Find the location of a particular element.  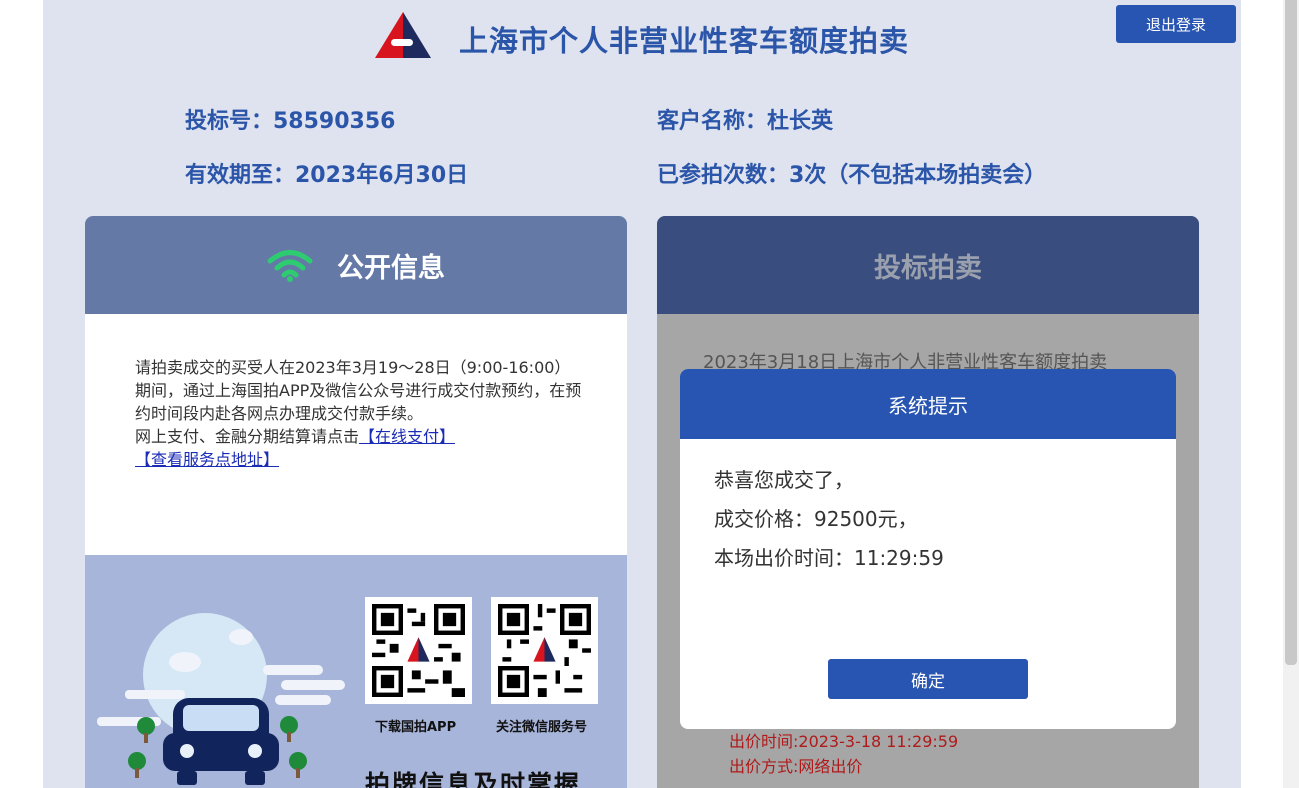

car-illustration is located at coordinates (221, 699).